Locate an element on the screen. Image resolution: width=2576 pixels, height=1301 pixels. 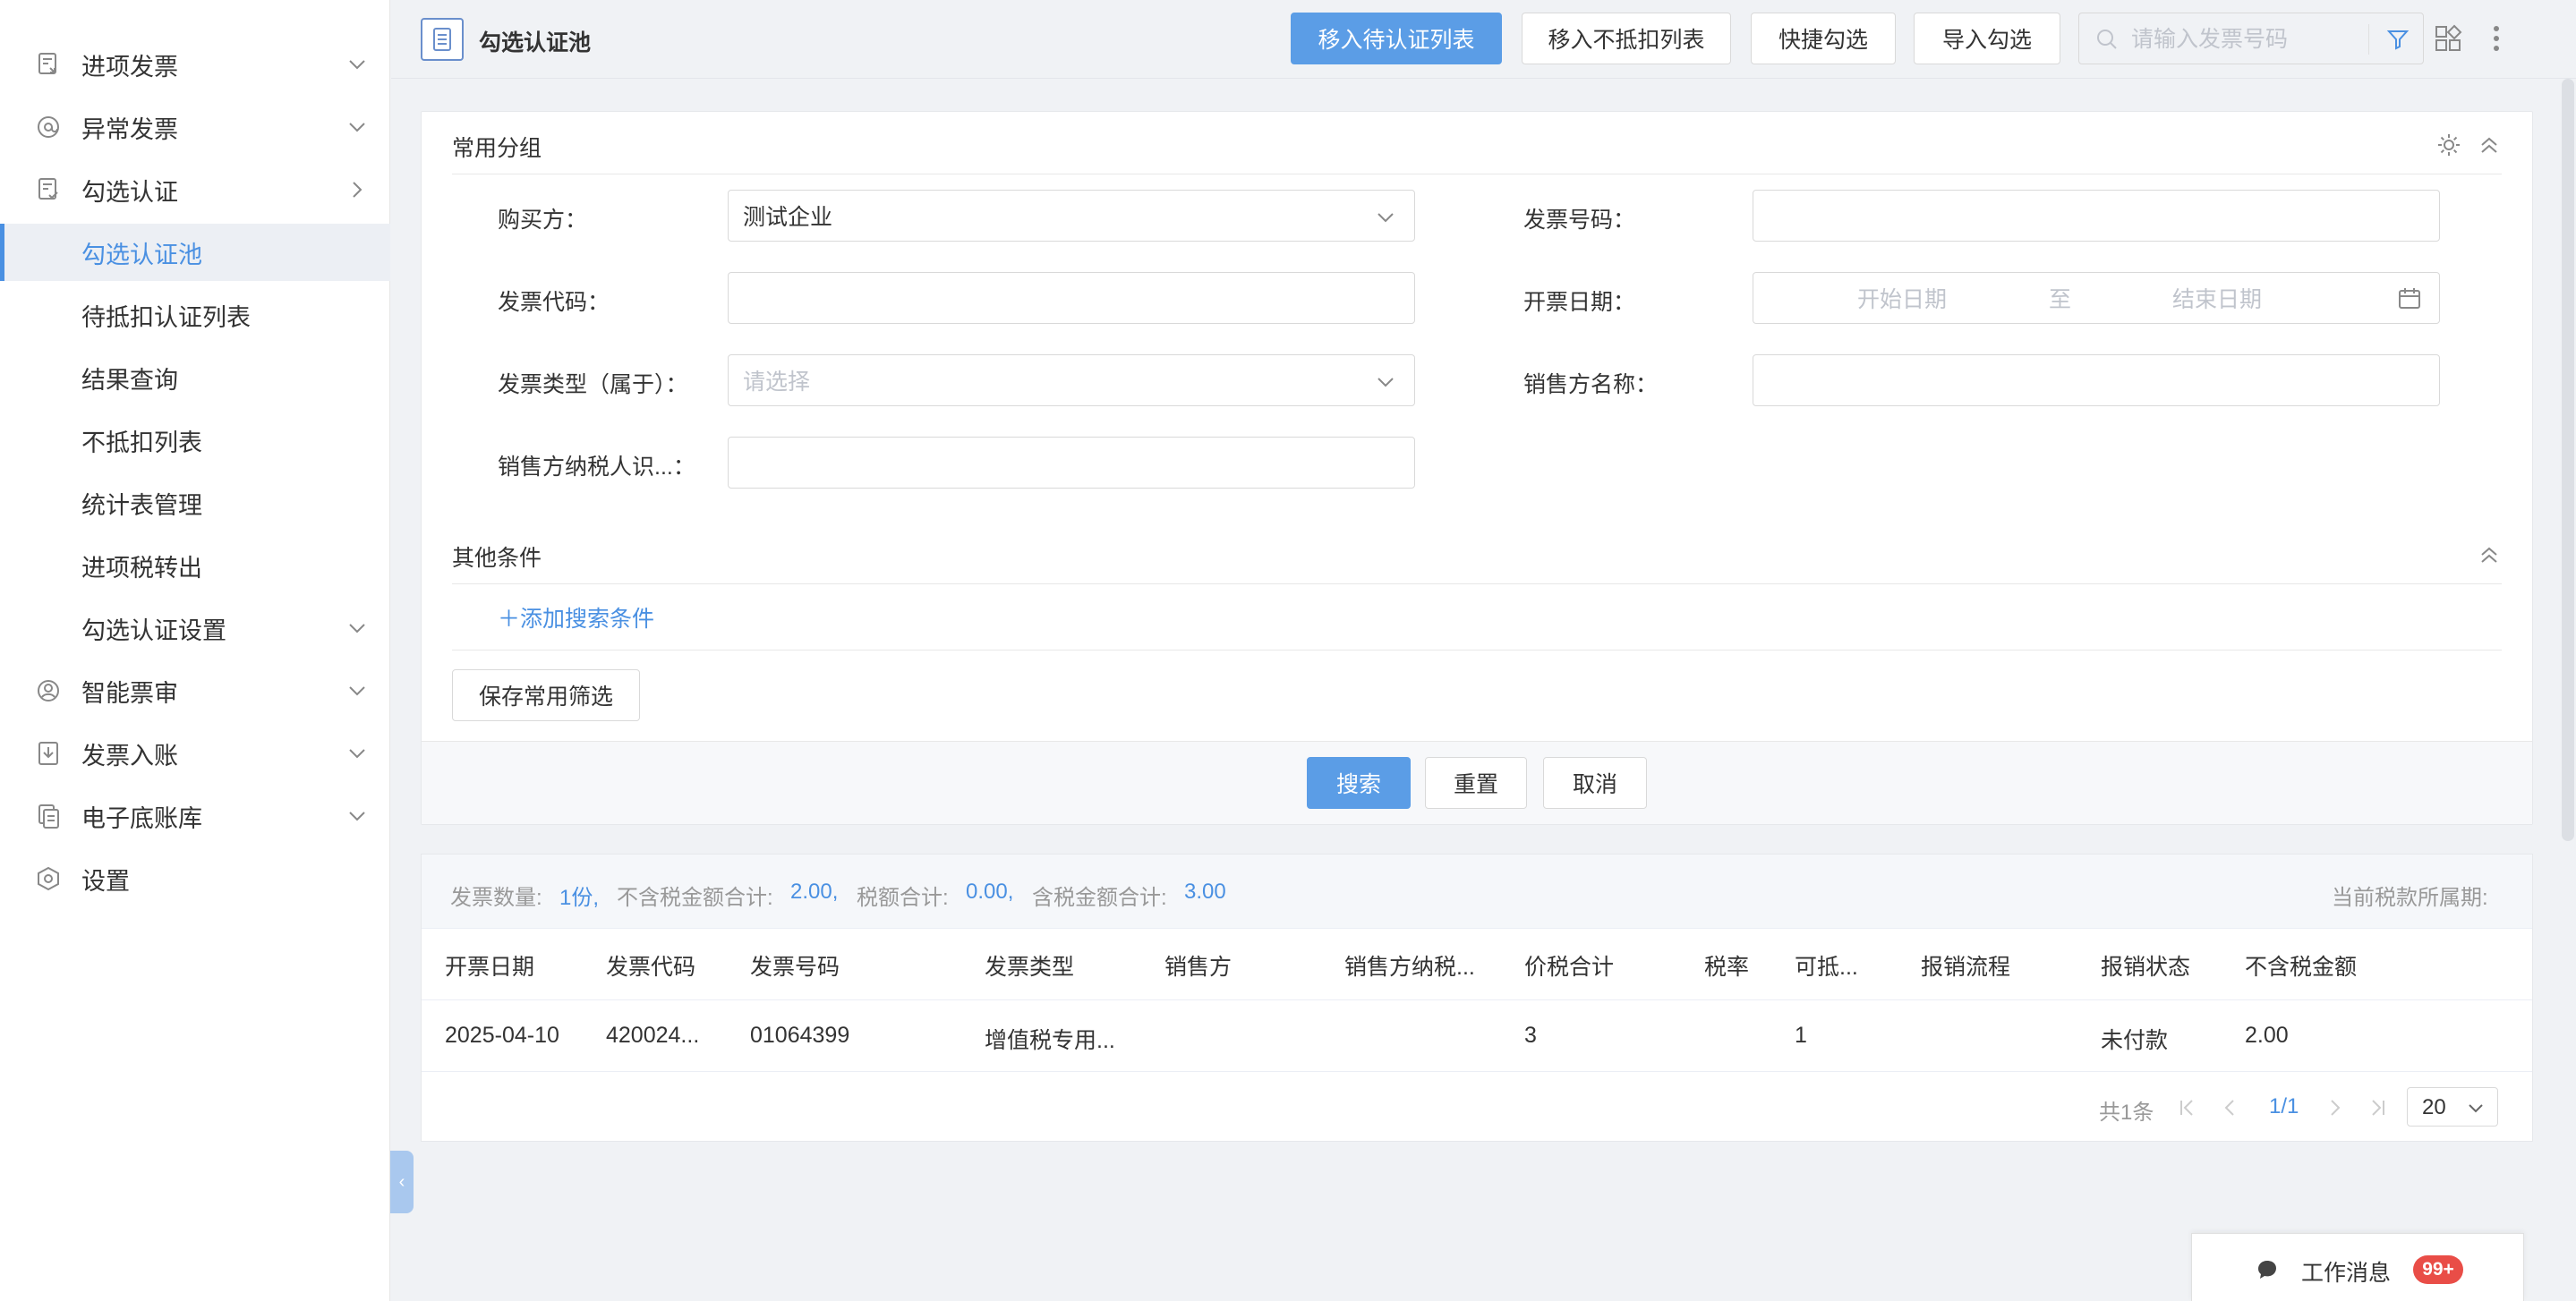
download-doc-icon is located at coordinates (48, 753).